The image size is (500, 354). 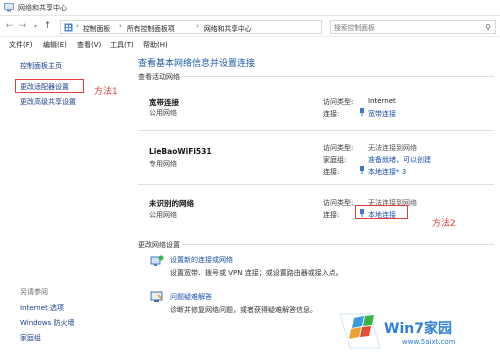 What do you see at coordinates (89, 45) in the screenshot?
I see `menu-view: 查看(V)` at bounding box center [89, 45].